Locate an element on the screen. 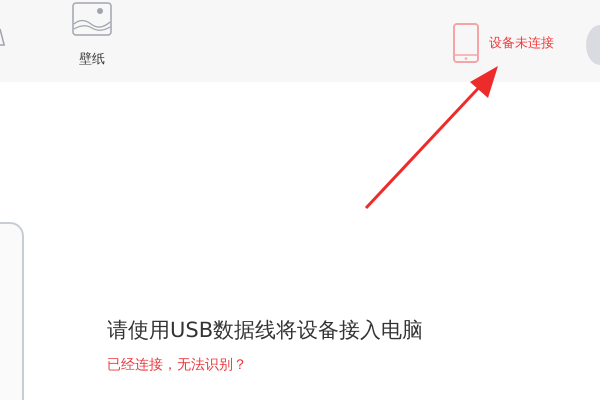 This screenshot has width=600, height=400. phone-icon is located at coordinates (466, 43).